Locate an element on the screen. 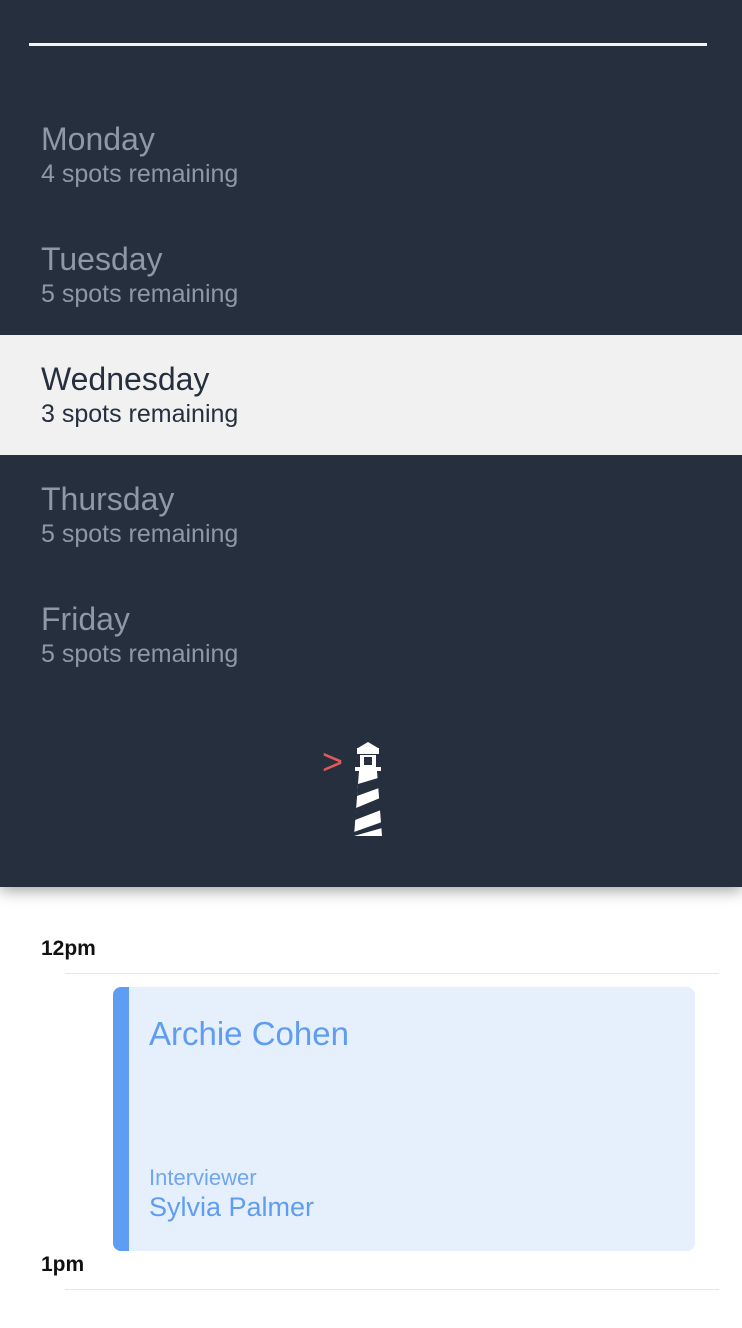 This screenshot has height=1328, width=742. day-name: Thursday is located at coordinates (108, 499).